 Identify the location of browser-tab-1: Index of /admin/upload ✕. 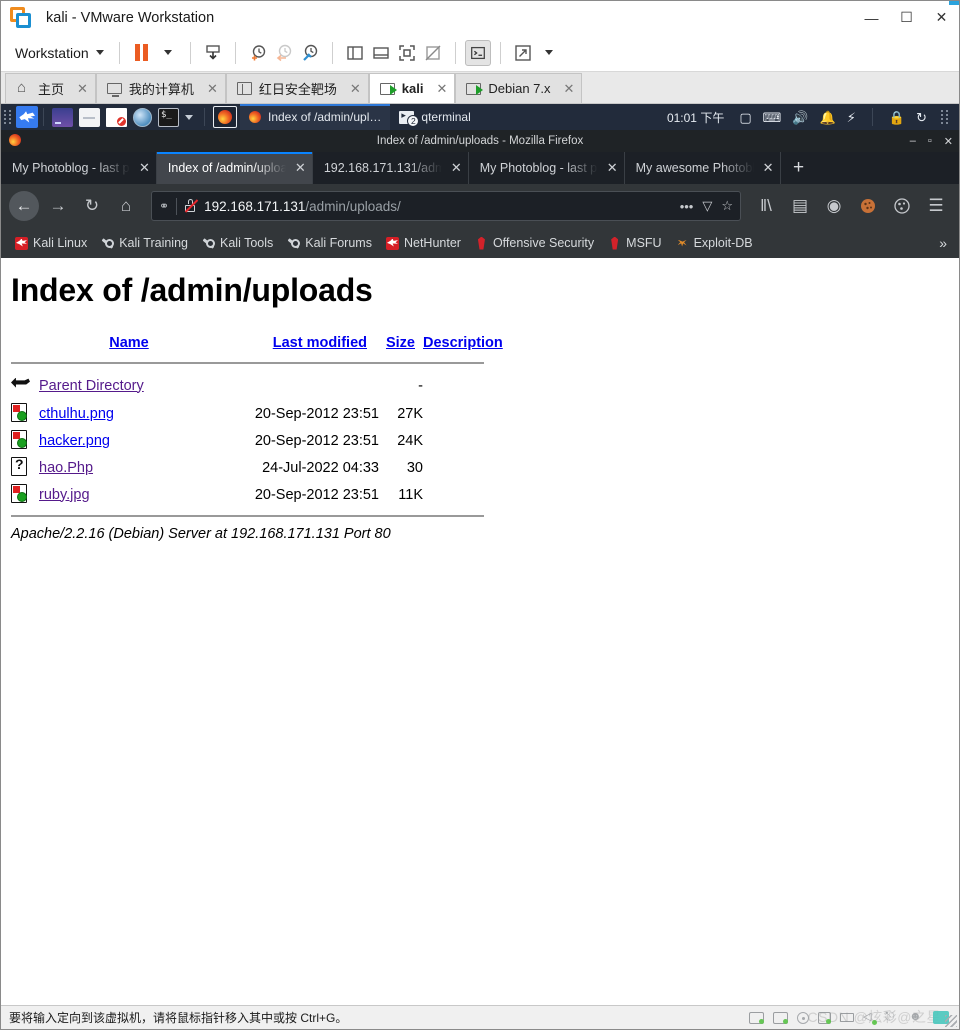
(234, 168).